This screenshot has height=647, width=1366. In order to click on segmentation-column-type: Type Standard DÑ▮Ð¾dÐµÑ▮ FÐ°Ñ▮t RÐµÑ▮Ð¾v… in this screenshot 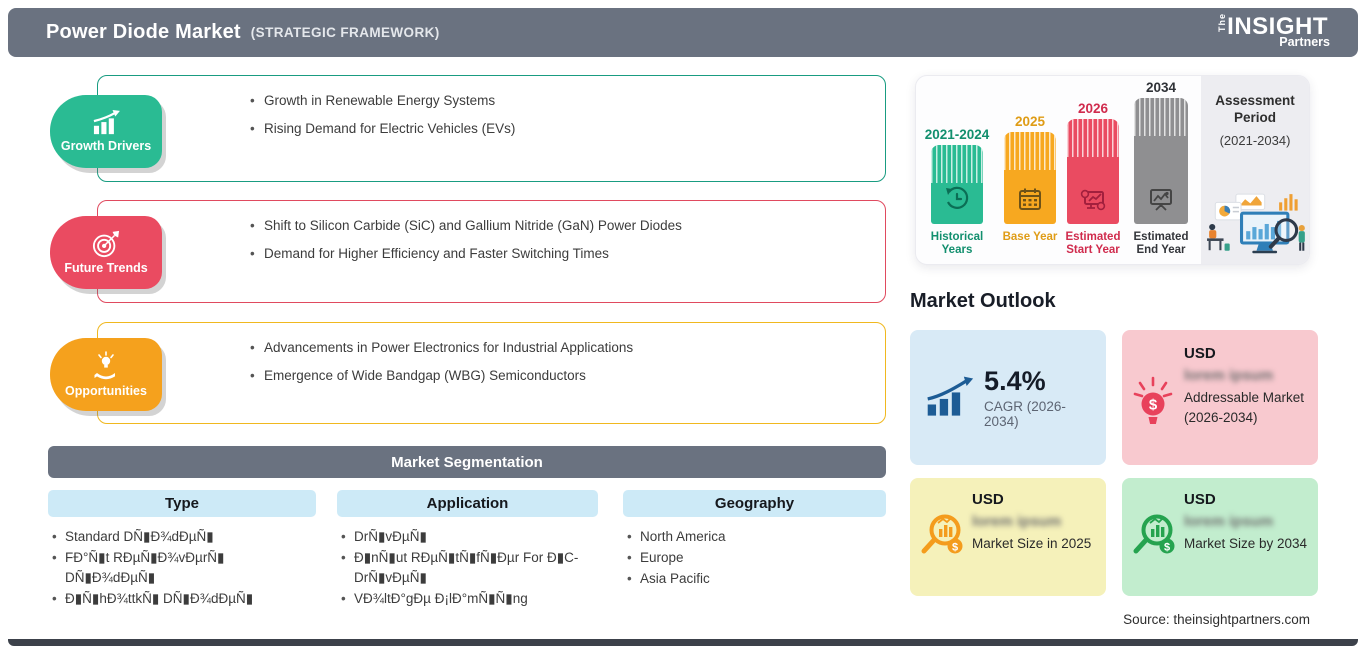, I will do `click(182, 550)`.